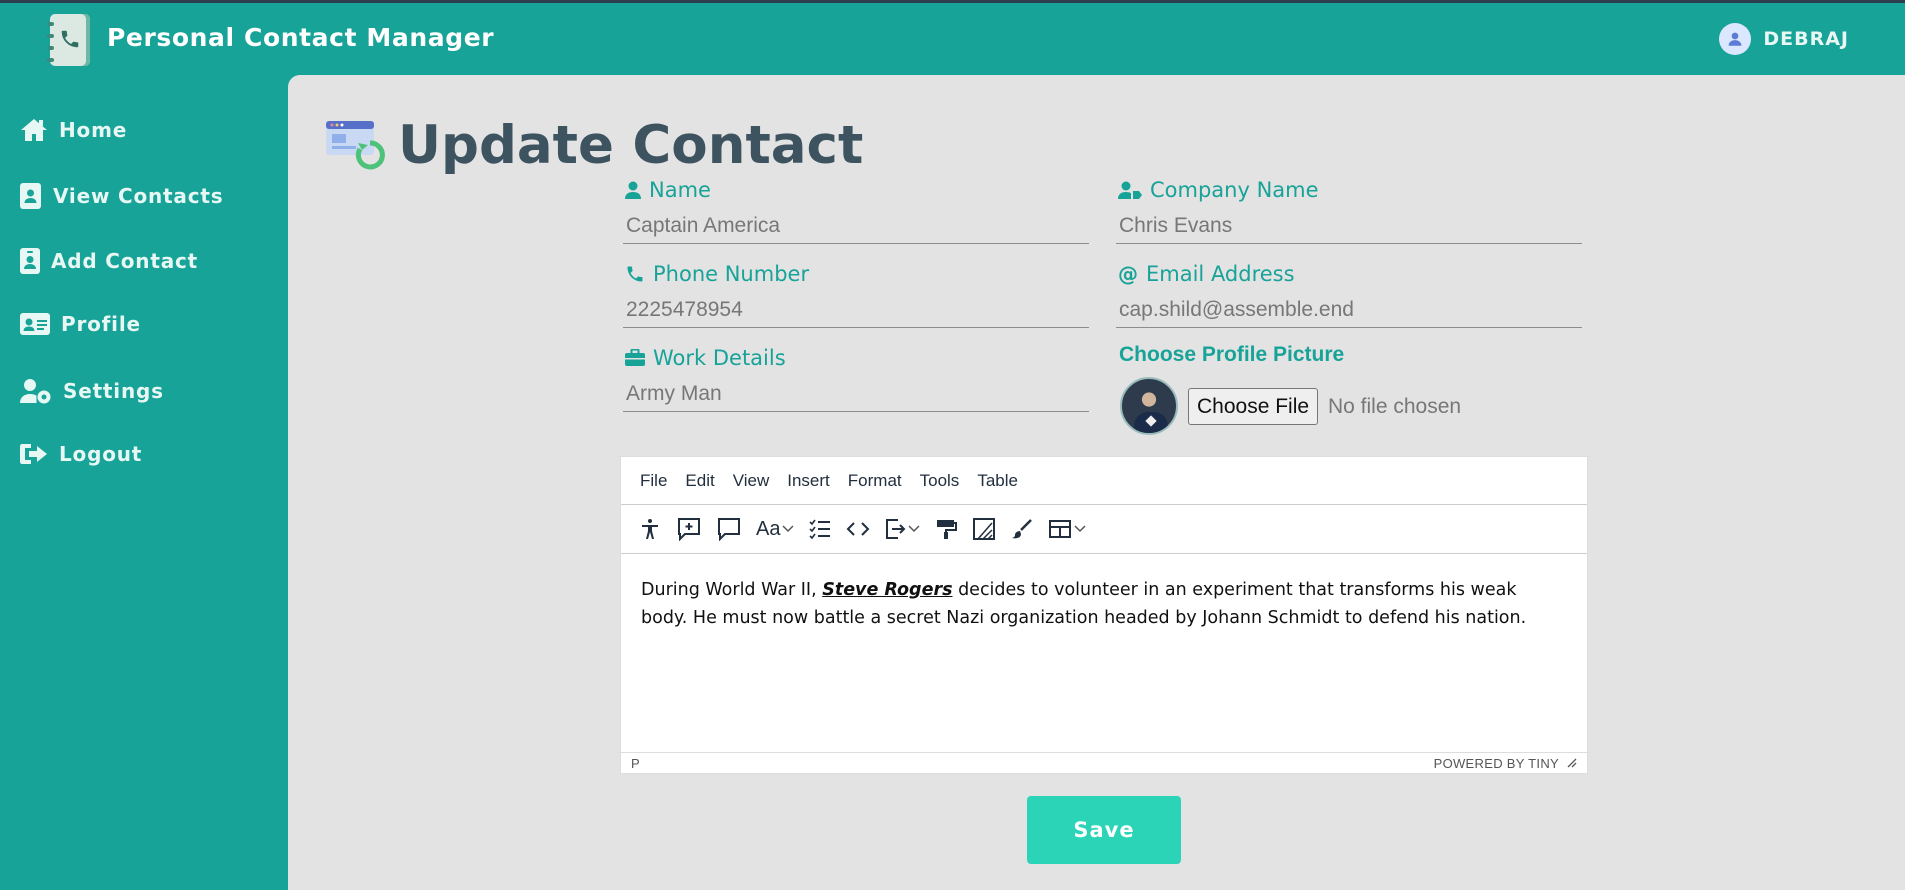 Image resolution: width=1905 pixels, height=890 pixels. Describe the element at coordinates (857, 190) in the screenshot. I see `name-label: Name` at that location.